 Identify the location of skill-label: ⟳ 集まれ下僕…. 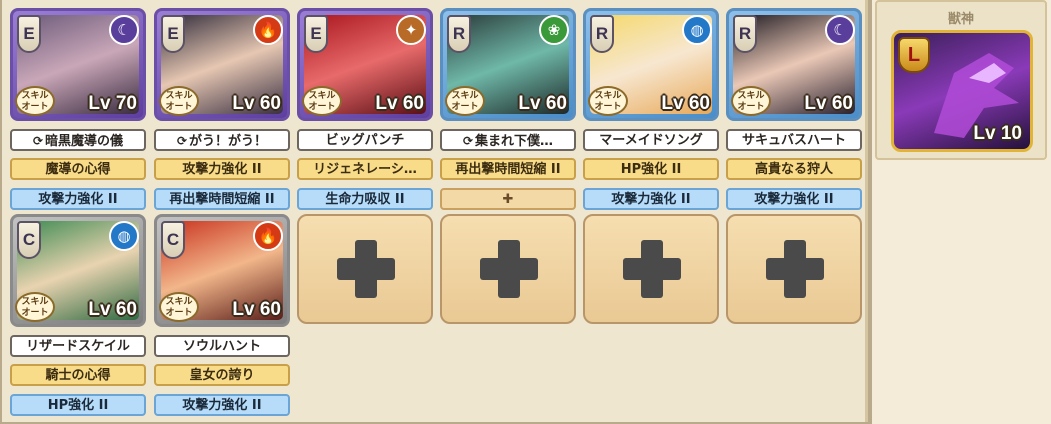
(508, 140).